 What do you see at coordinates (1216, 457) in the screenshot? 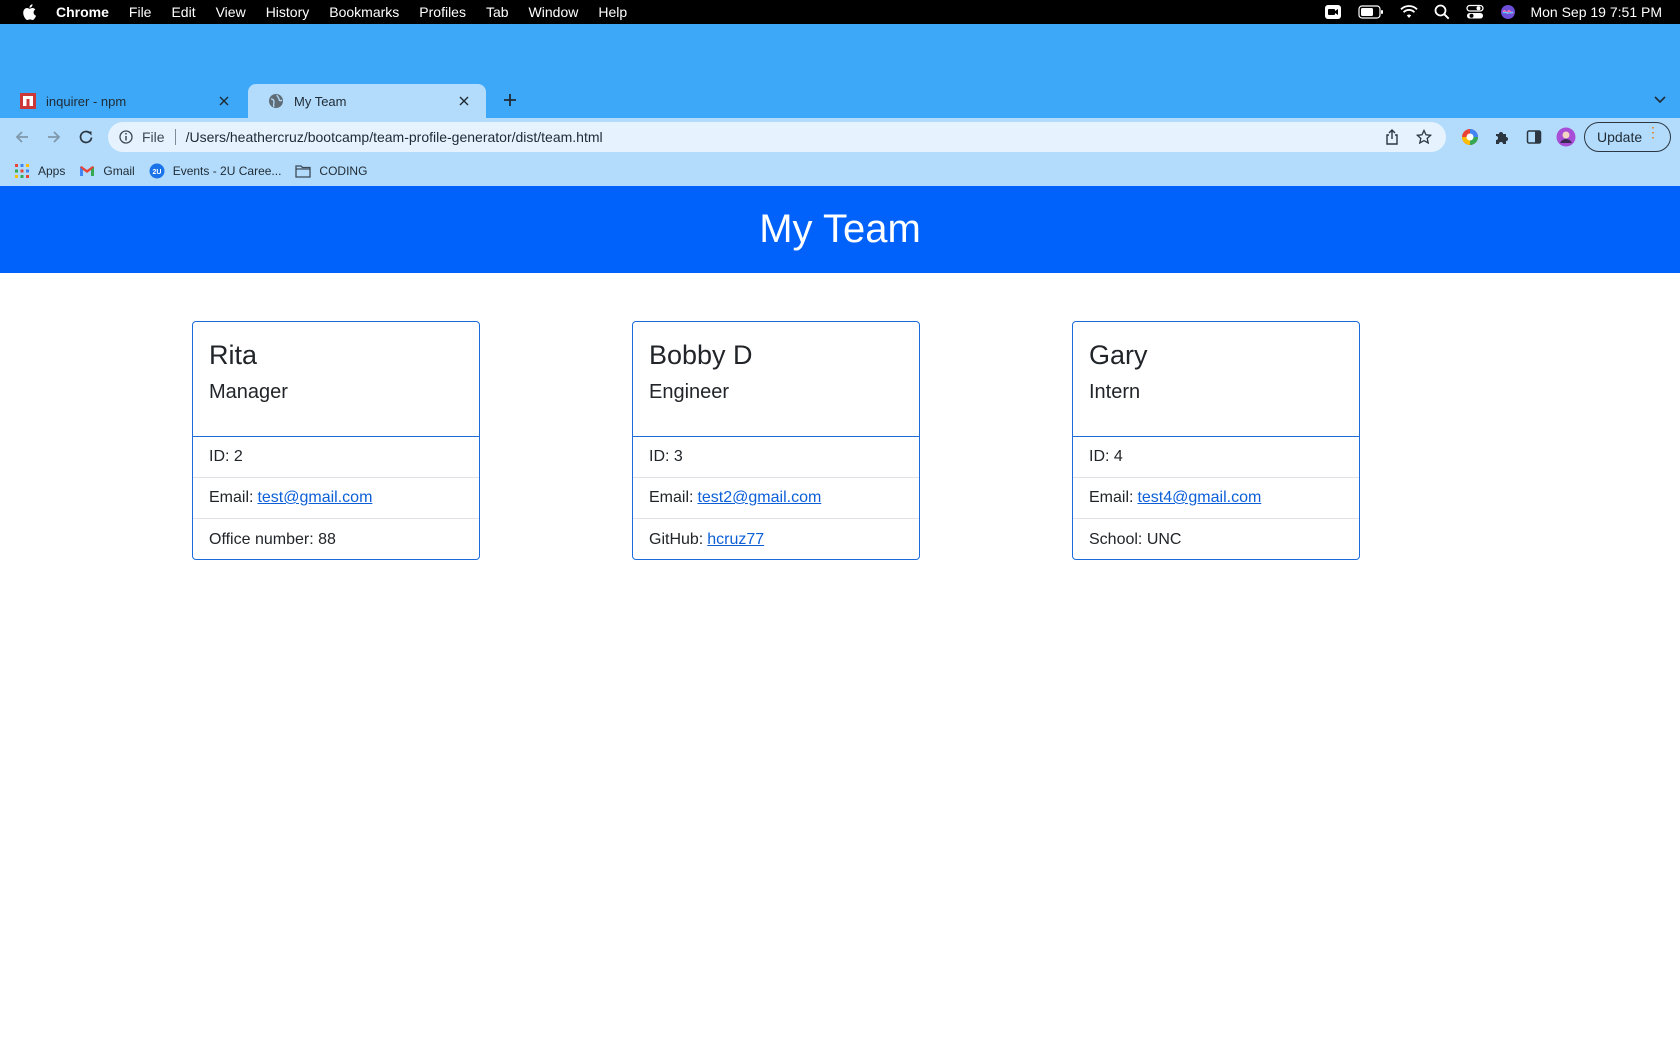
I see `employee-id: ID: 4` at bounding box center [1216, 457].